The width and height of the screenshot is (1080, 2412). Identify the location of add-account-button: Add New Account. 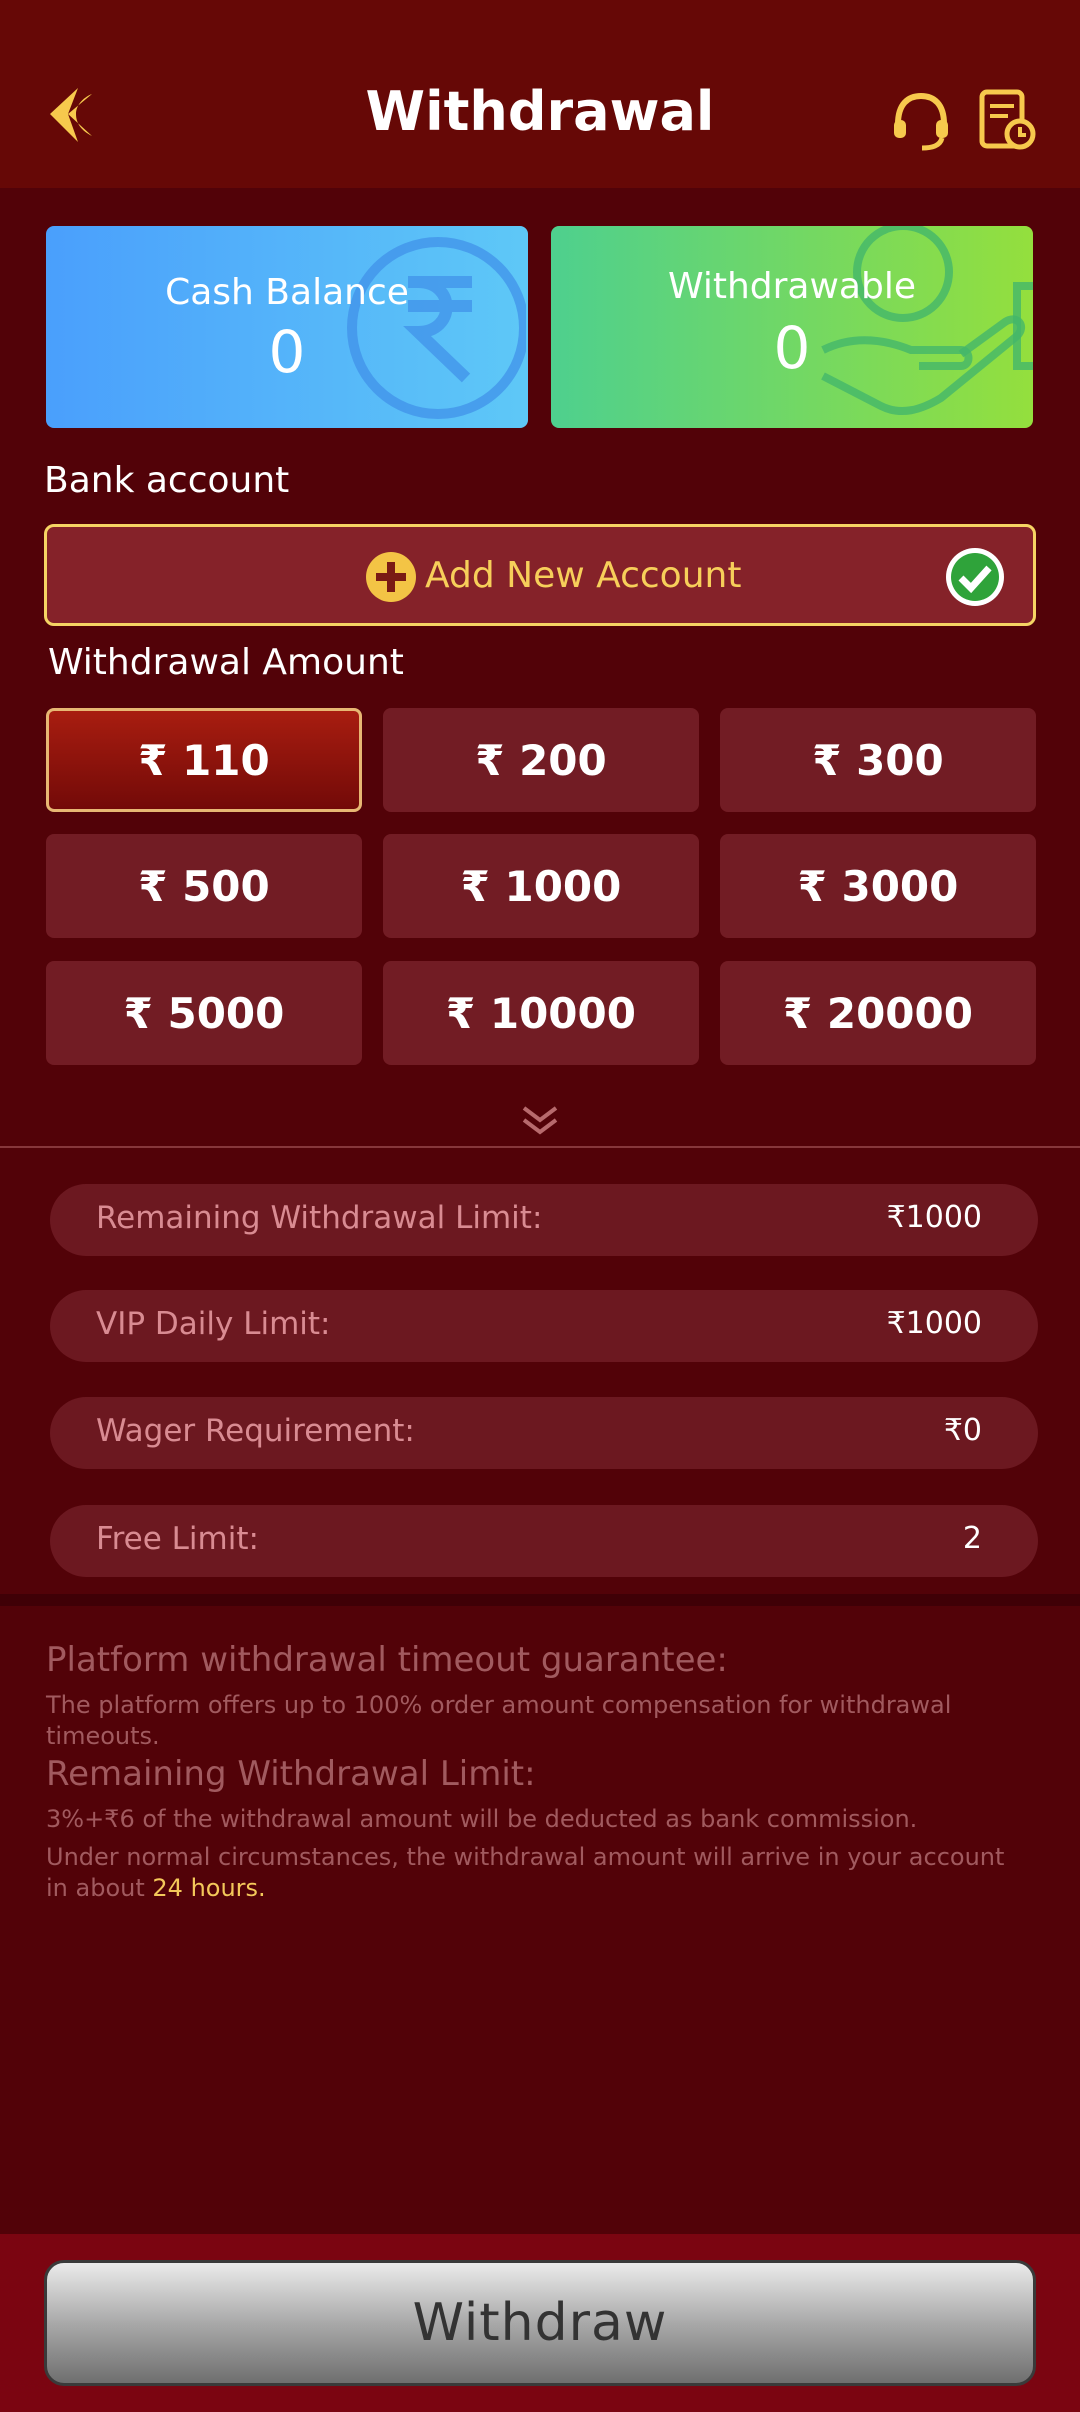
(540, 575).